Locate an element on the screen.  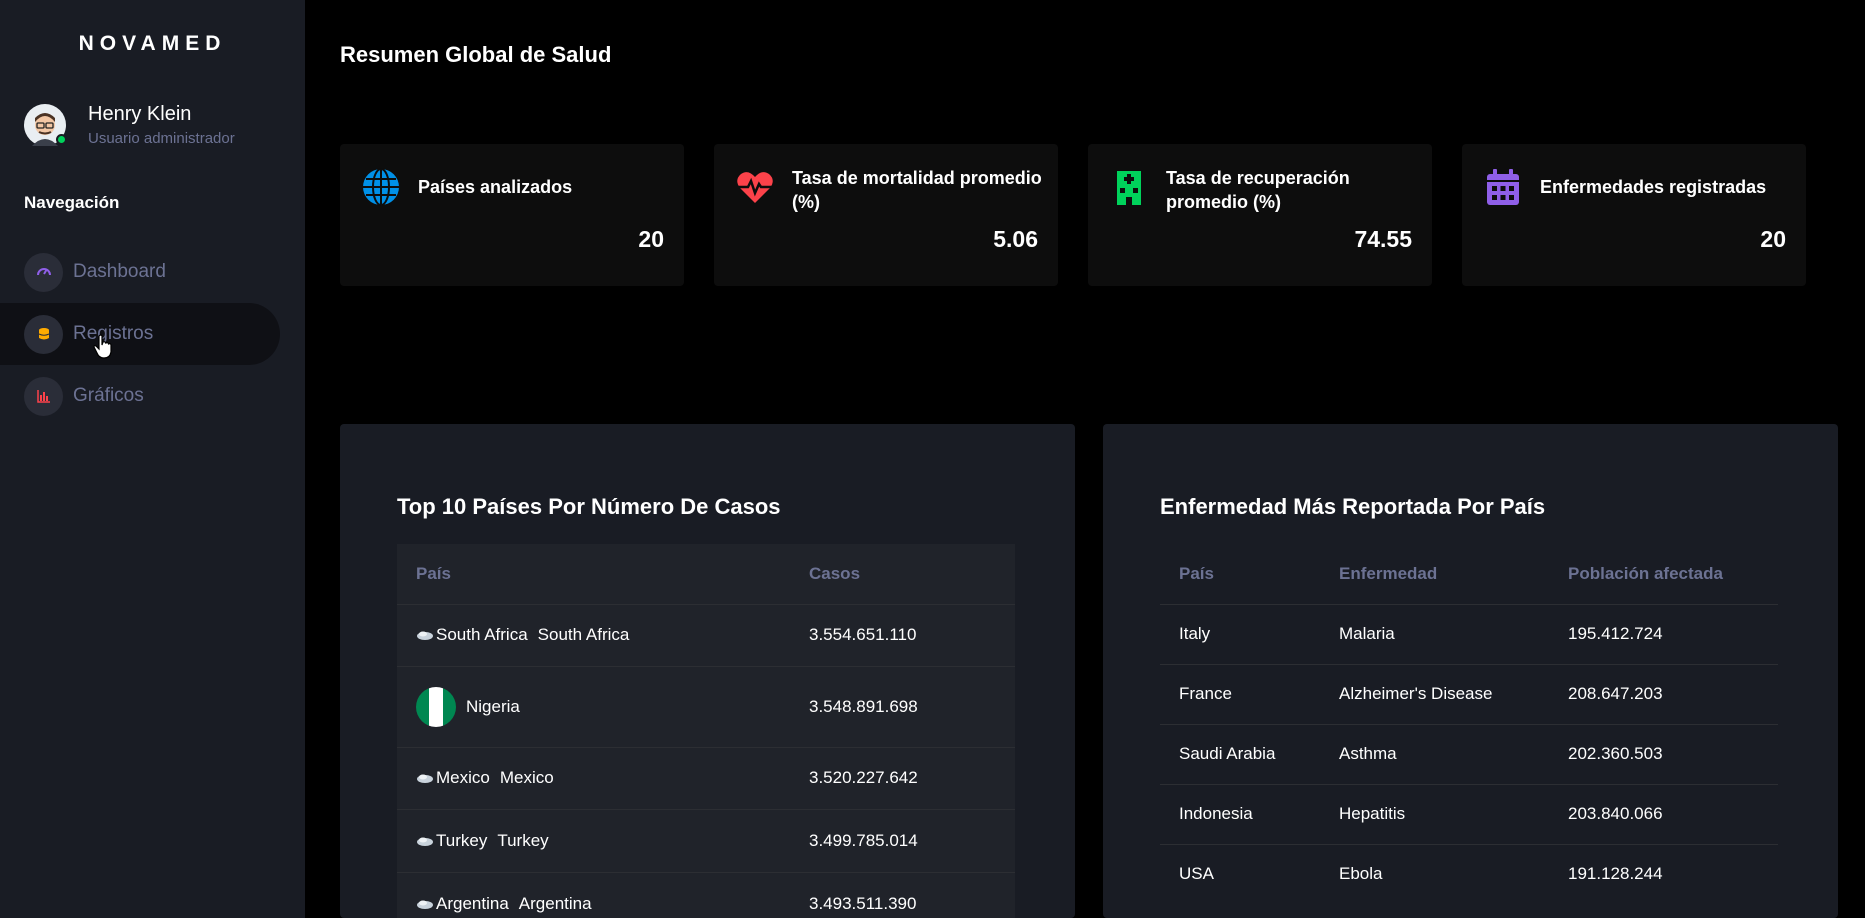
flag-alt-text: Turkey is located at coordinates (462, 840).